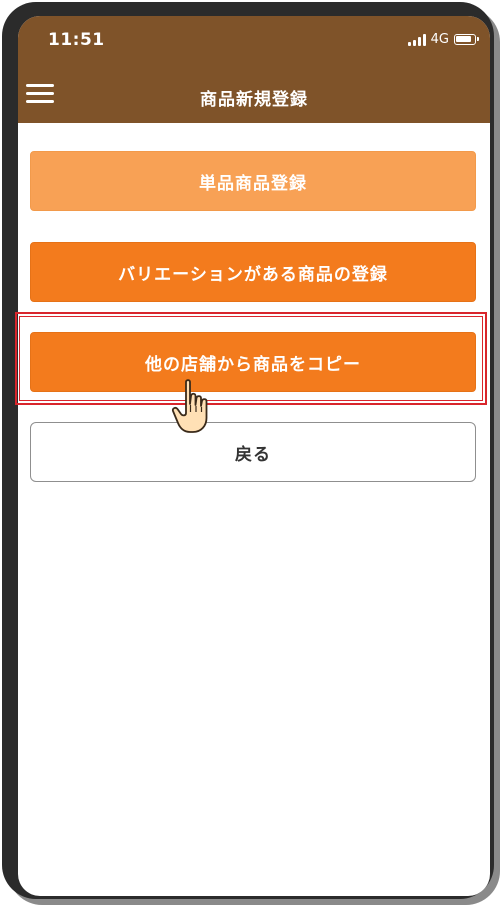 The height and width of the screenshot is (907, 502). I want to click on status-indicators: 4G, so click(443, 39).